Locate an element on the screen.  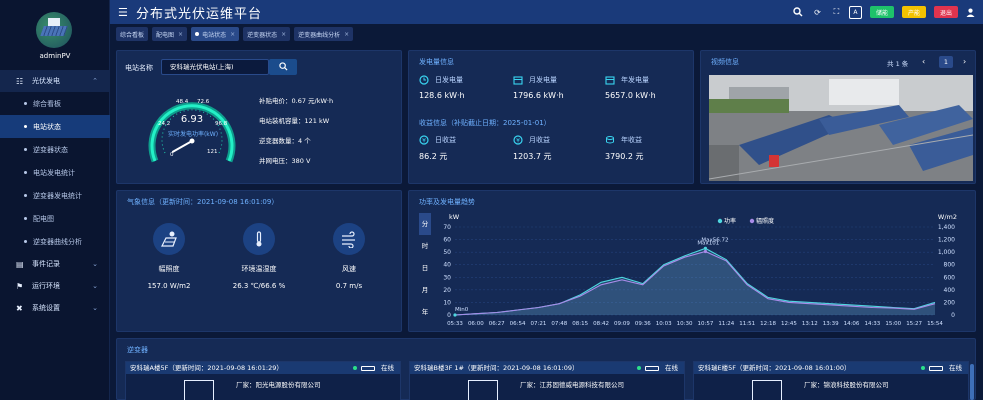
video-title: 视频信息 is located at coordinates (725, 62).